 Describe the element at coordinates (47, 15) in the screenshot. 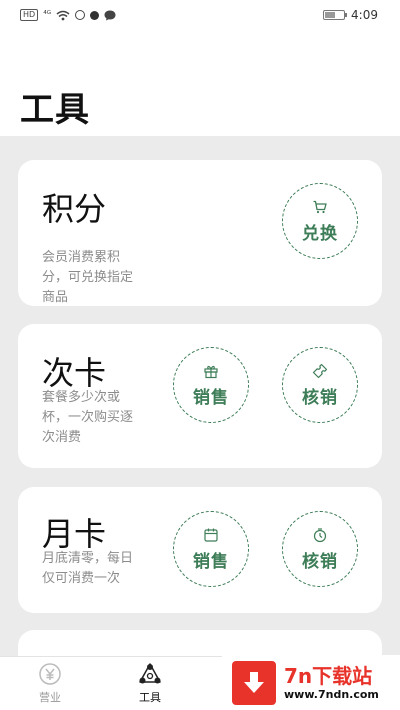

I see `signal-icon: ⁴ᴳ` at that location.